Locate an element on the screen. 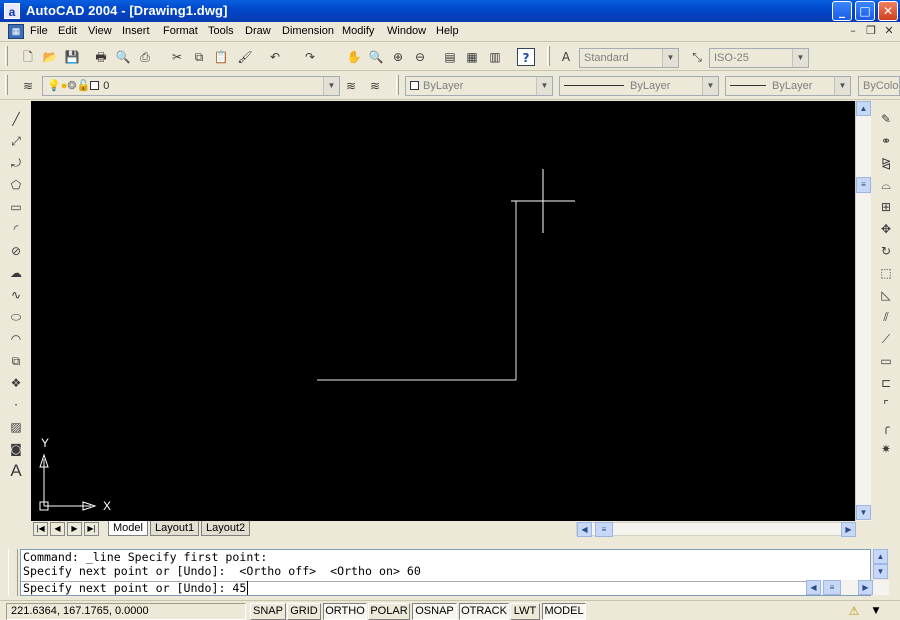 Image resolution: width=900 pixels, height=620 pixels. last-tab-button: ▶| is located at coordinates (91, 529).